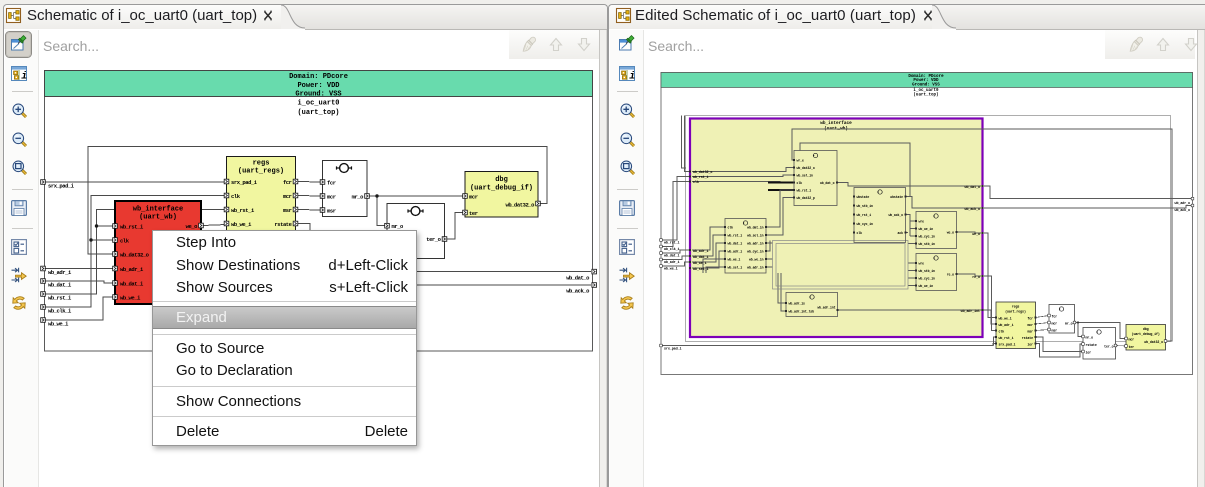  I want to click on svg-text: Domain: PDcore, so click(318, 77).